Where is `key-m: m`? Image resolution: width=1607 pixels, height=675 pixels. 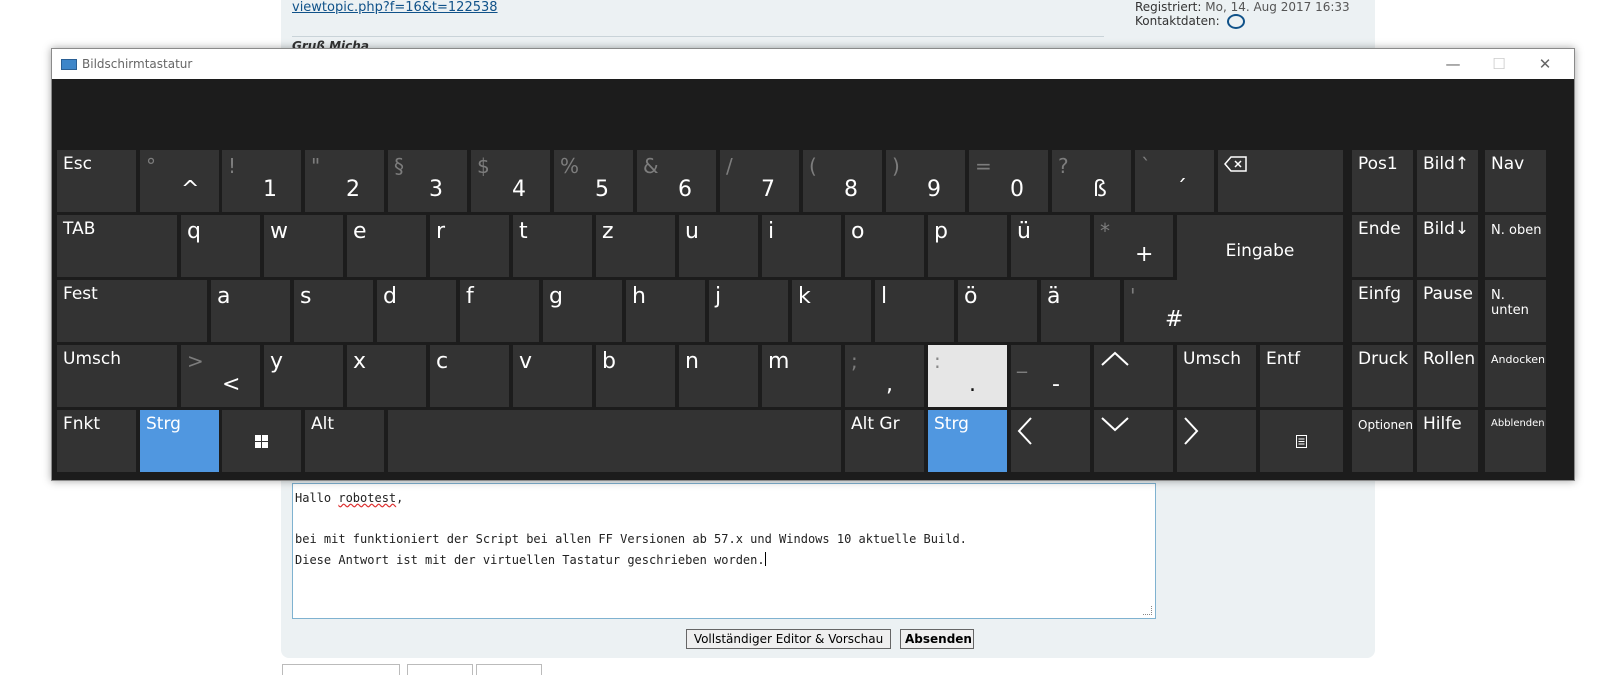 key-m: m is located at coordinates (801, 376).